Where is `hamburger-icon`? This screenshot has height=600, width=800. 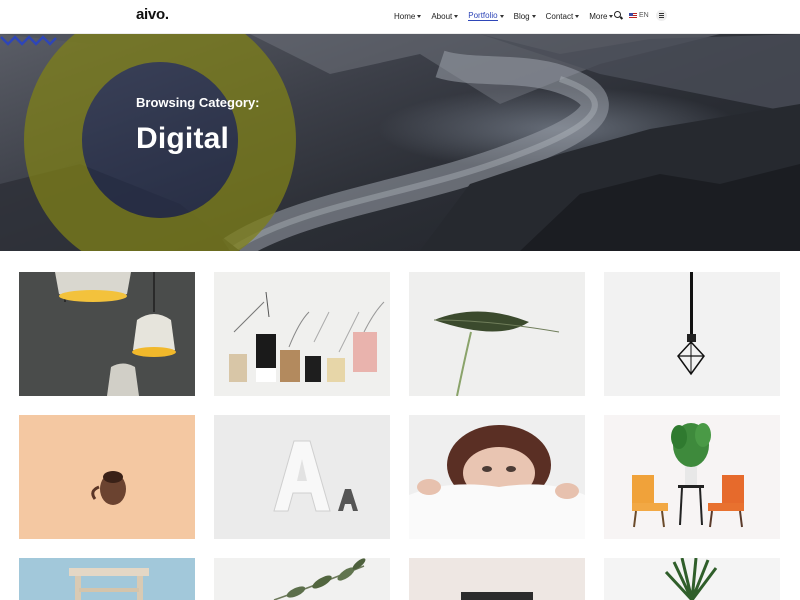 hamburger-icon is located at coordinates (661, 15).